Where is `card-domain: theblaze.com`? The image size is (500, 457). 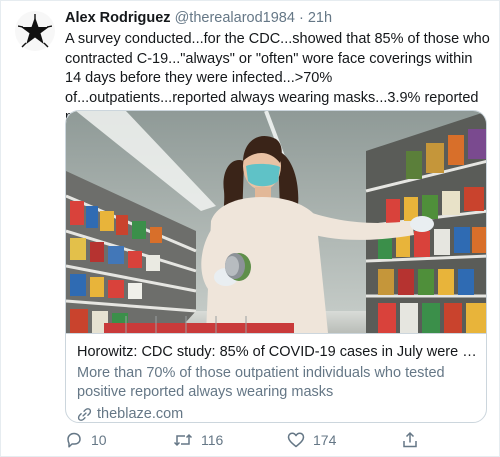
card-domain: theblaze.com is located at coordinates (130, 414).